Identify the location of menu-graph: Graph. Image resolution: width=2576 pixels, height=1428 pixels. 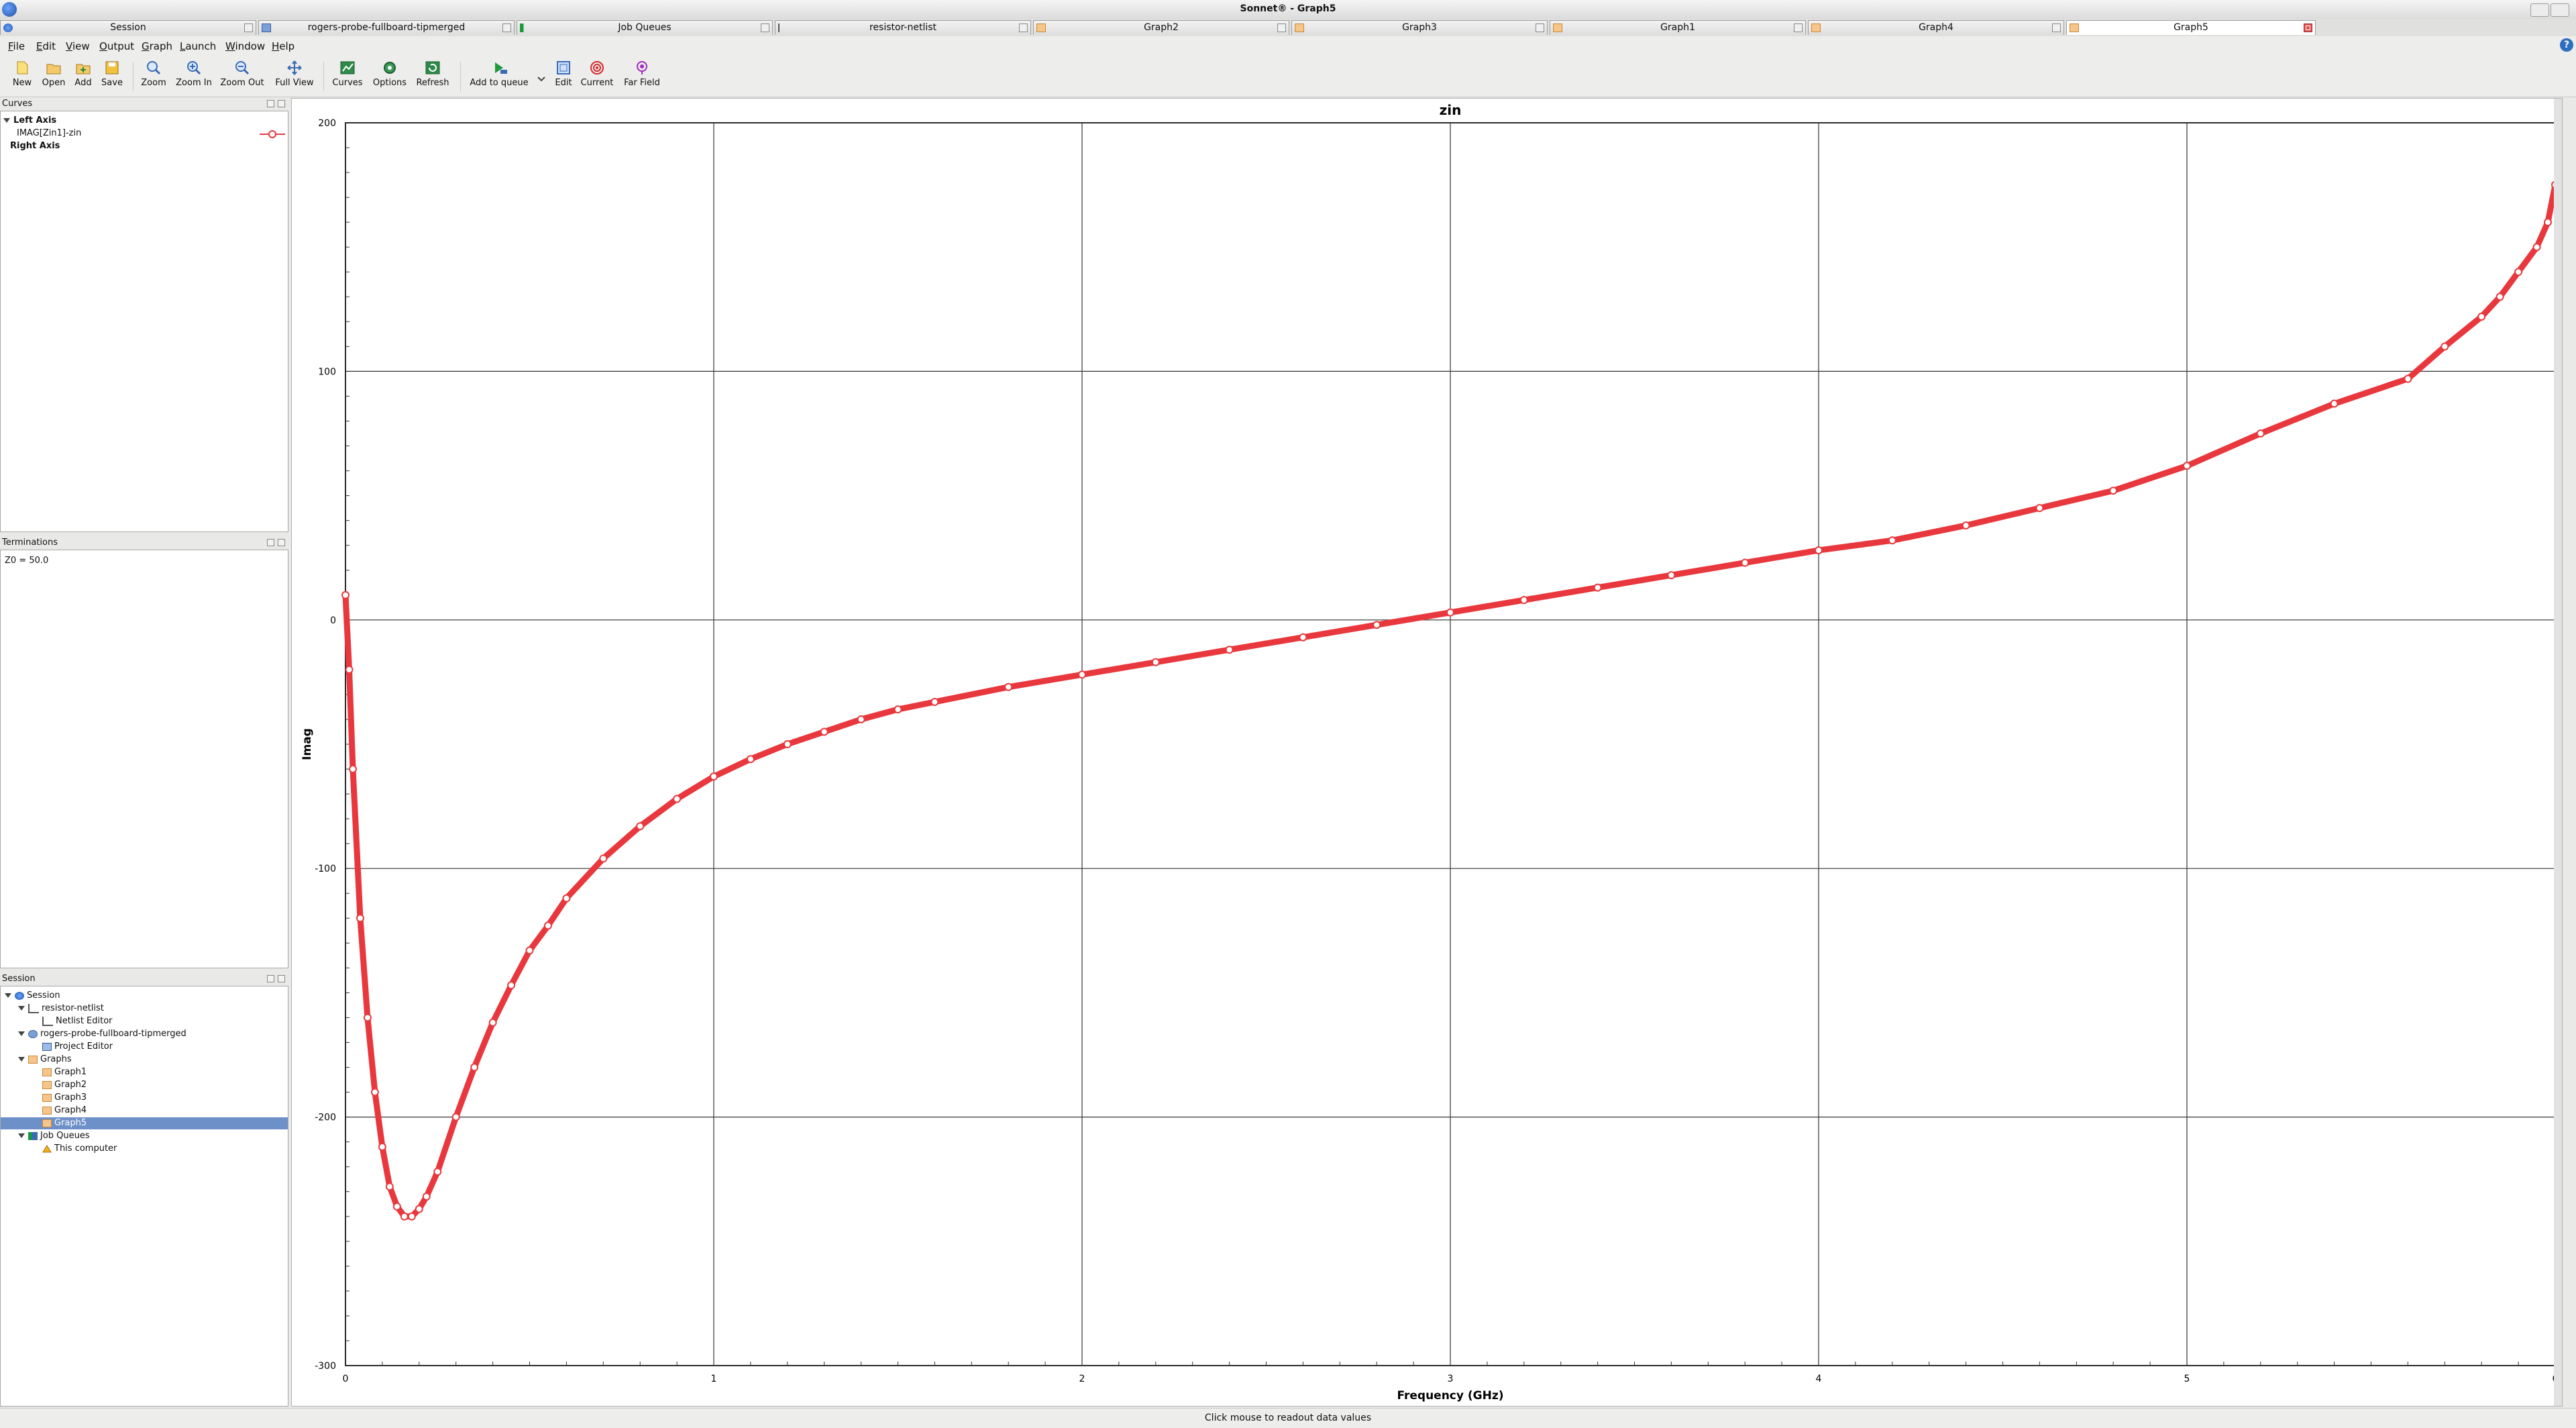
(157, 46).